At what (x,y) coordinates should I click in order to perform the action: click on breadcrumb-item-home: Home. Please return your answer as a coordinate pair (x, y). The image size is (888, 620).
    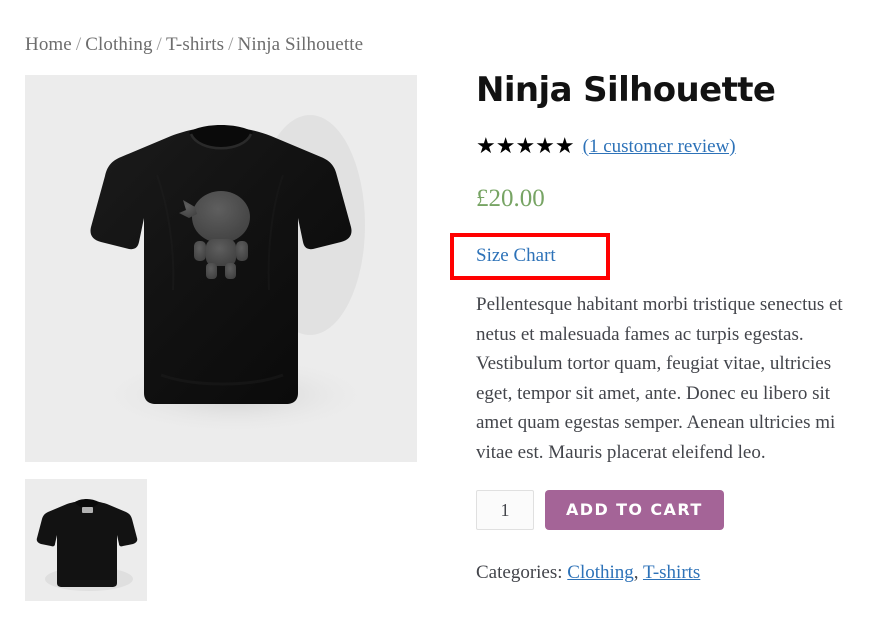
    Looking at the image, I should click on (48, 44).